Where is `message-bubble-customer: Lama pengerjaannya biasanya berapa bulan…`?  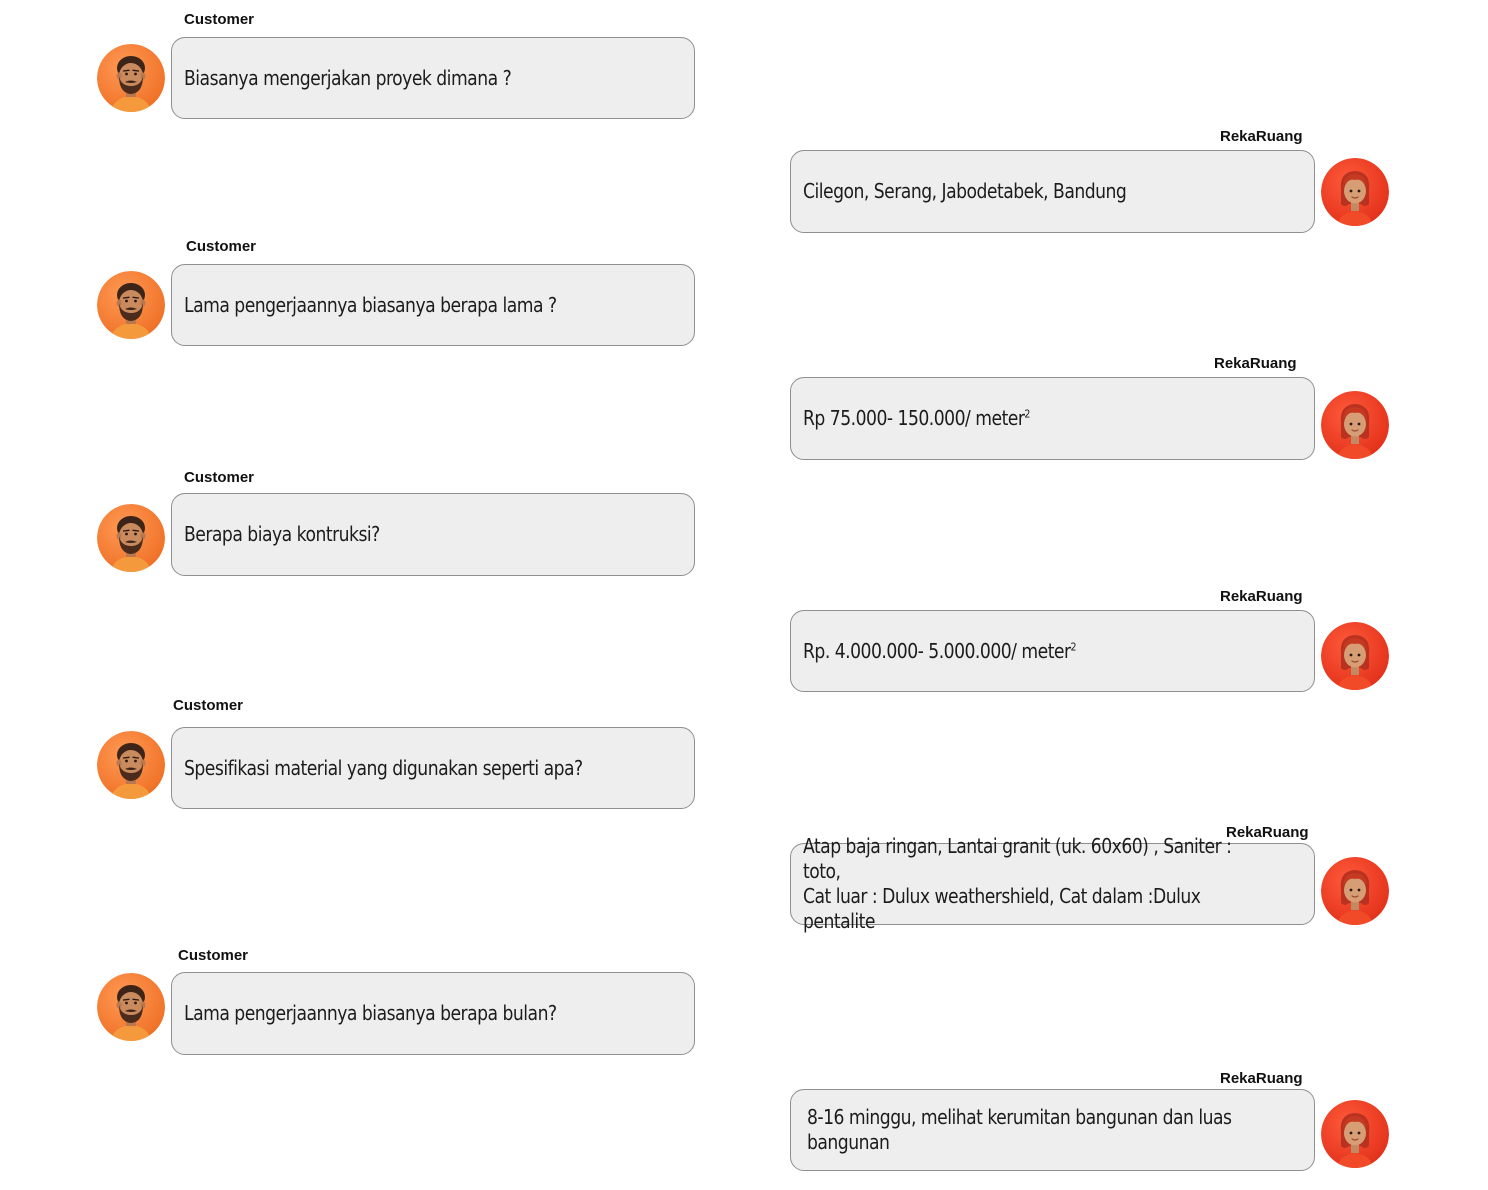 message-bubble-customer: Lama pengerjaannya biasanya berapa bulan… is located at coordinates (433, 1013).